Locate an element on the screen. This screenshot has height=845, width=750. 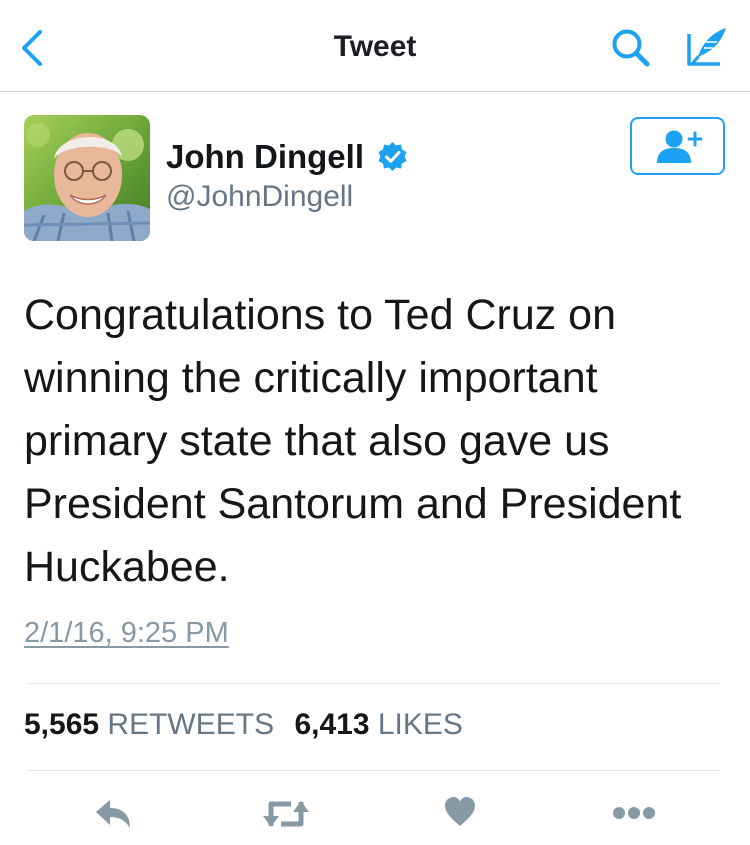
follow-user-plus-icon is located at coordinates (680, 146).